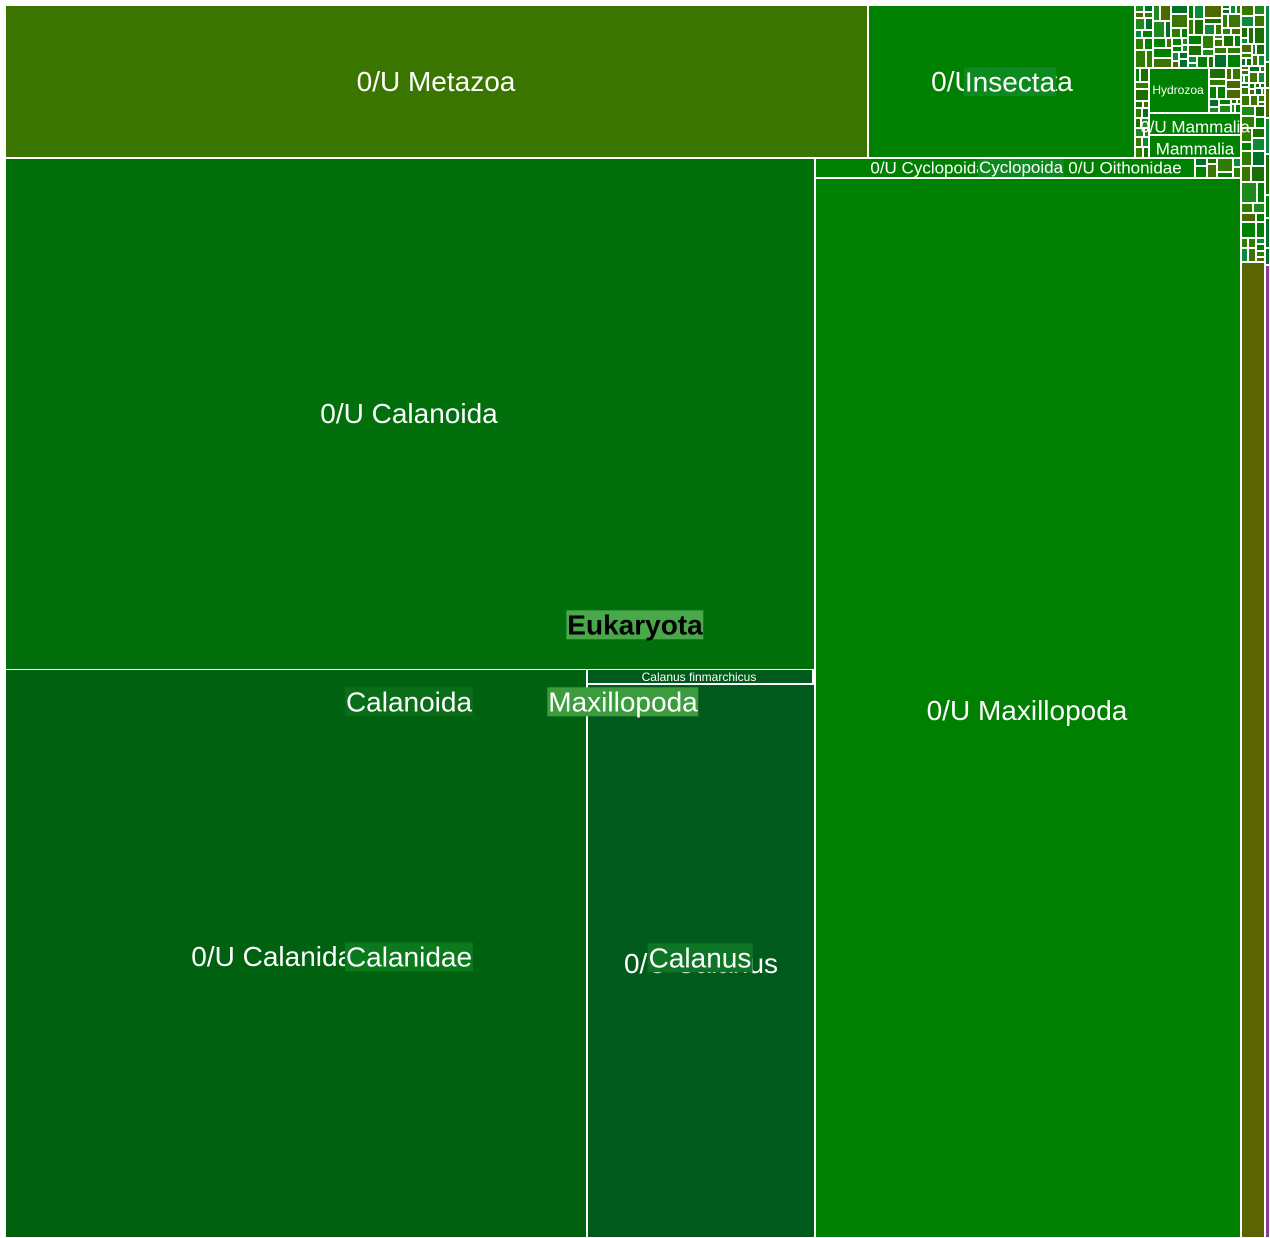 Image resolution: width=1270 pixels, height=1238 pixels. What do you see at coordinates (436, 81) in the screenshot?
I see `treemap-cell-metazoa-u` at bounding box center [436, 81].